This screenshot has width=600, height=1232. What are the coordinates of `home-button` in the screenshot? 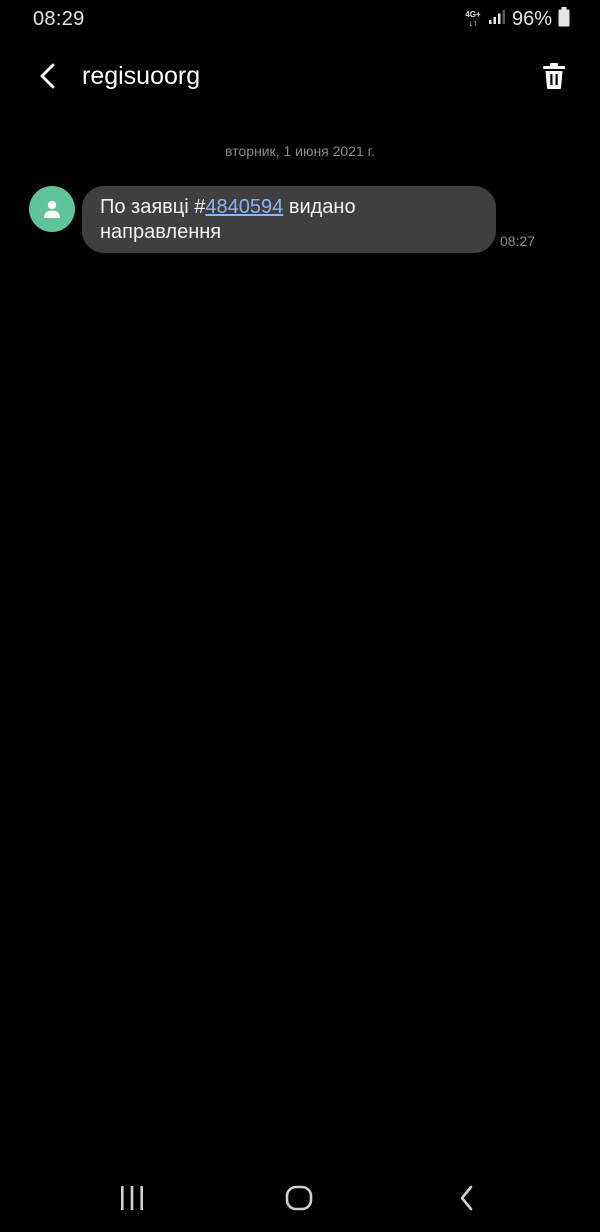 It's located at (299, 1198).